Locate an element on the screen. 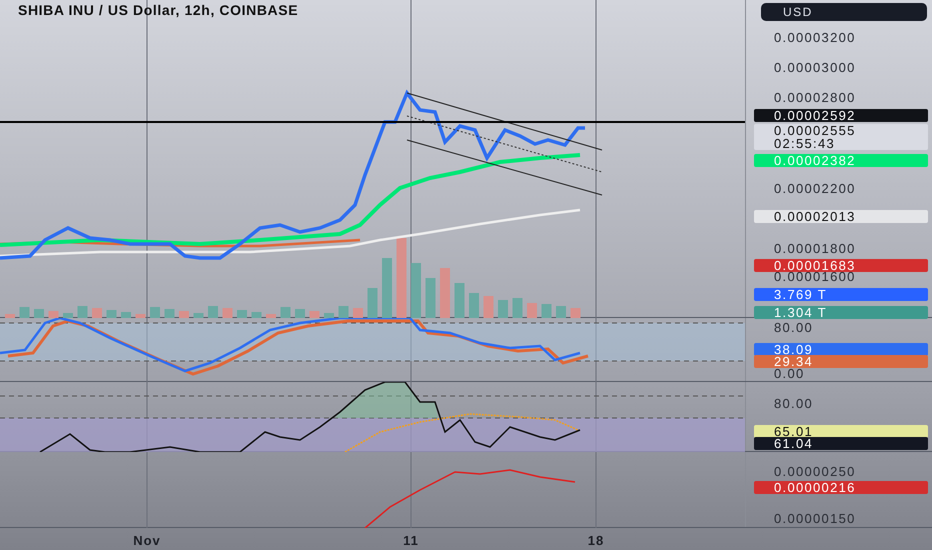 Image resolution: width=932 pixels, height=550 pixels. price-scale-label: 0.00001800 is located at coordinates (815, 249).